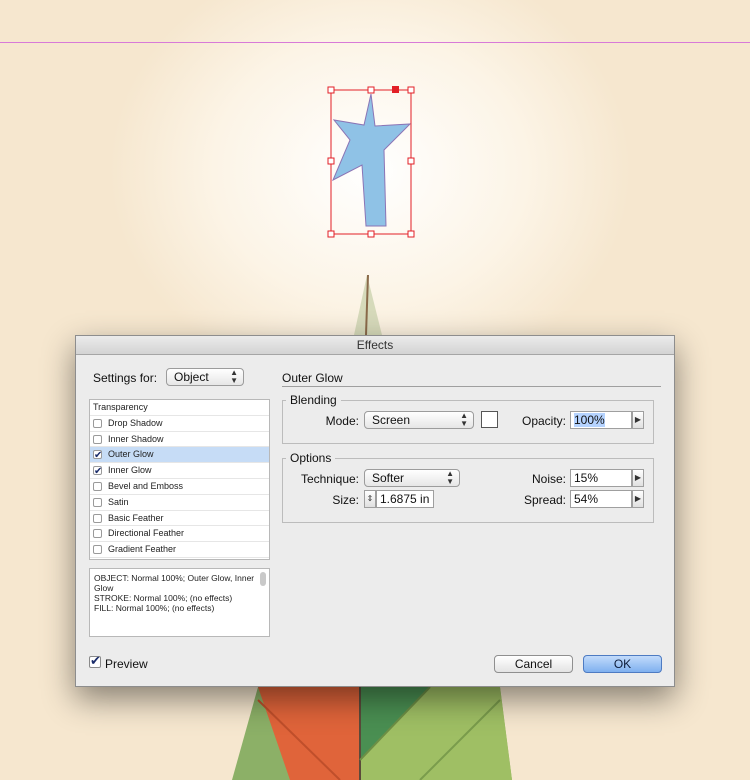 The image size is (750, 780). What do you see at coordinates (586, 499) in the screenshot?
I see `spread-value: 54%` at bounding box center [586, 499].